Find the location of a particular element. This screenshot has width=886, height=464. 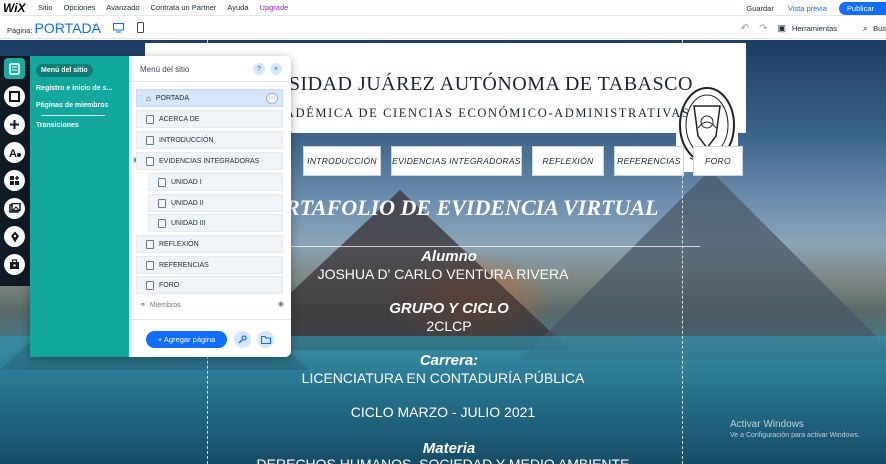

menu-sitio: Sitio is located at coordinates (45, 7).